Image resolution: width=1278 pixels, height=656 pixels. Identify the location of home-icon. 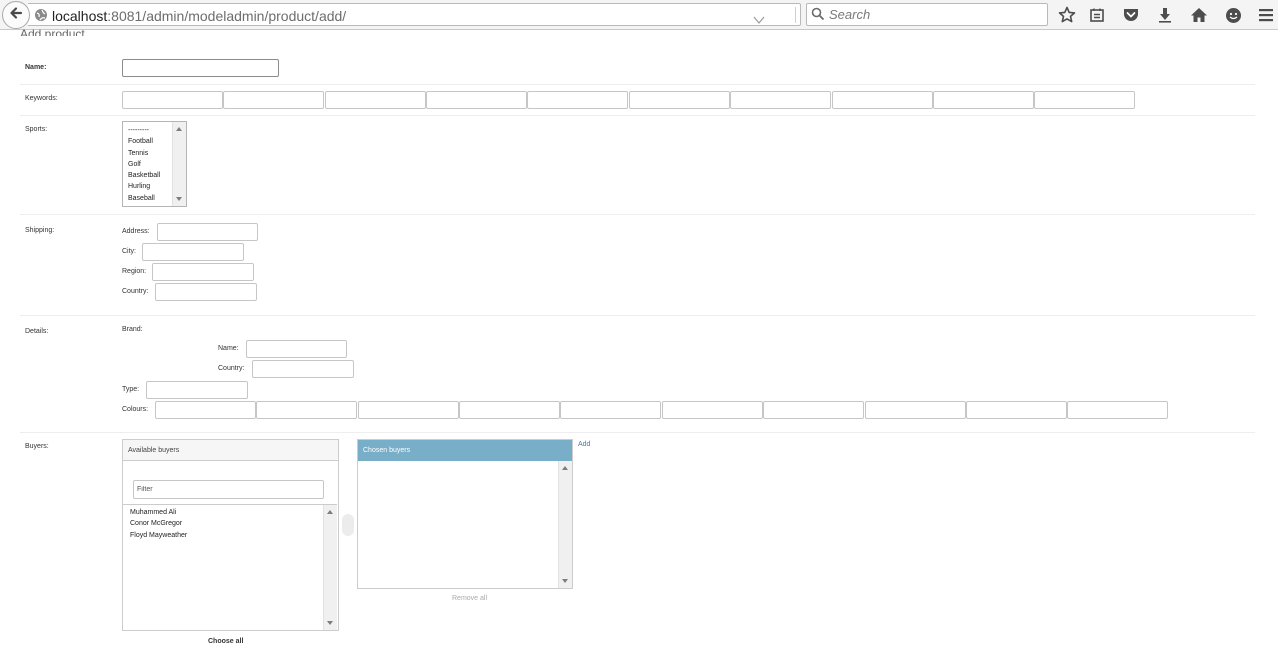
(1199, 15).